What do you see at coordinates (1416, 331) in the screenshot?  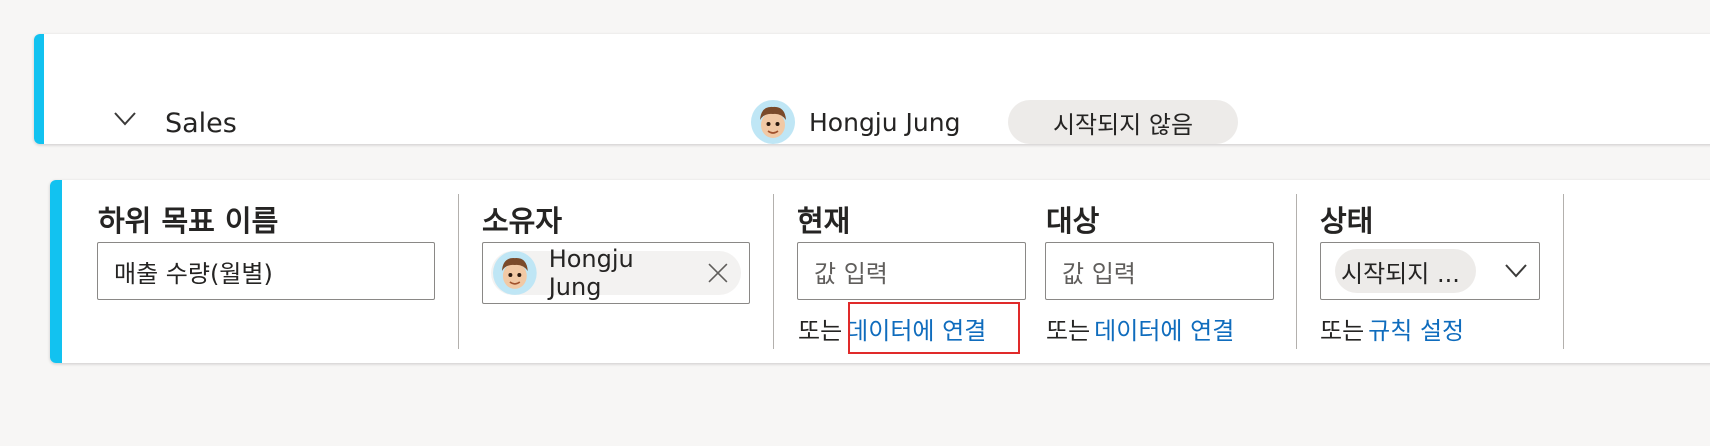 I see `status-set-rules-link: 규칙 설정` at bounding box center [1416, 331].